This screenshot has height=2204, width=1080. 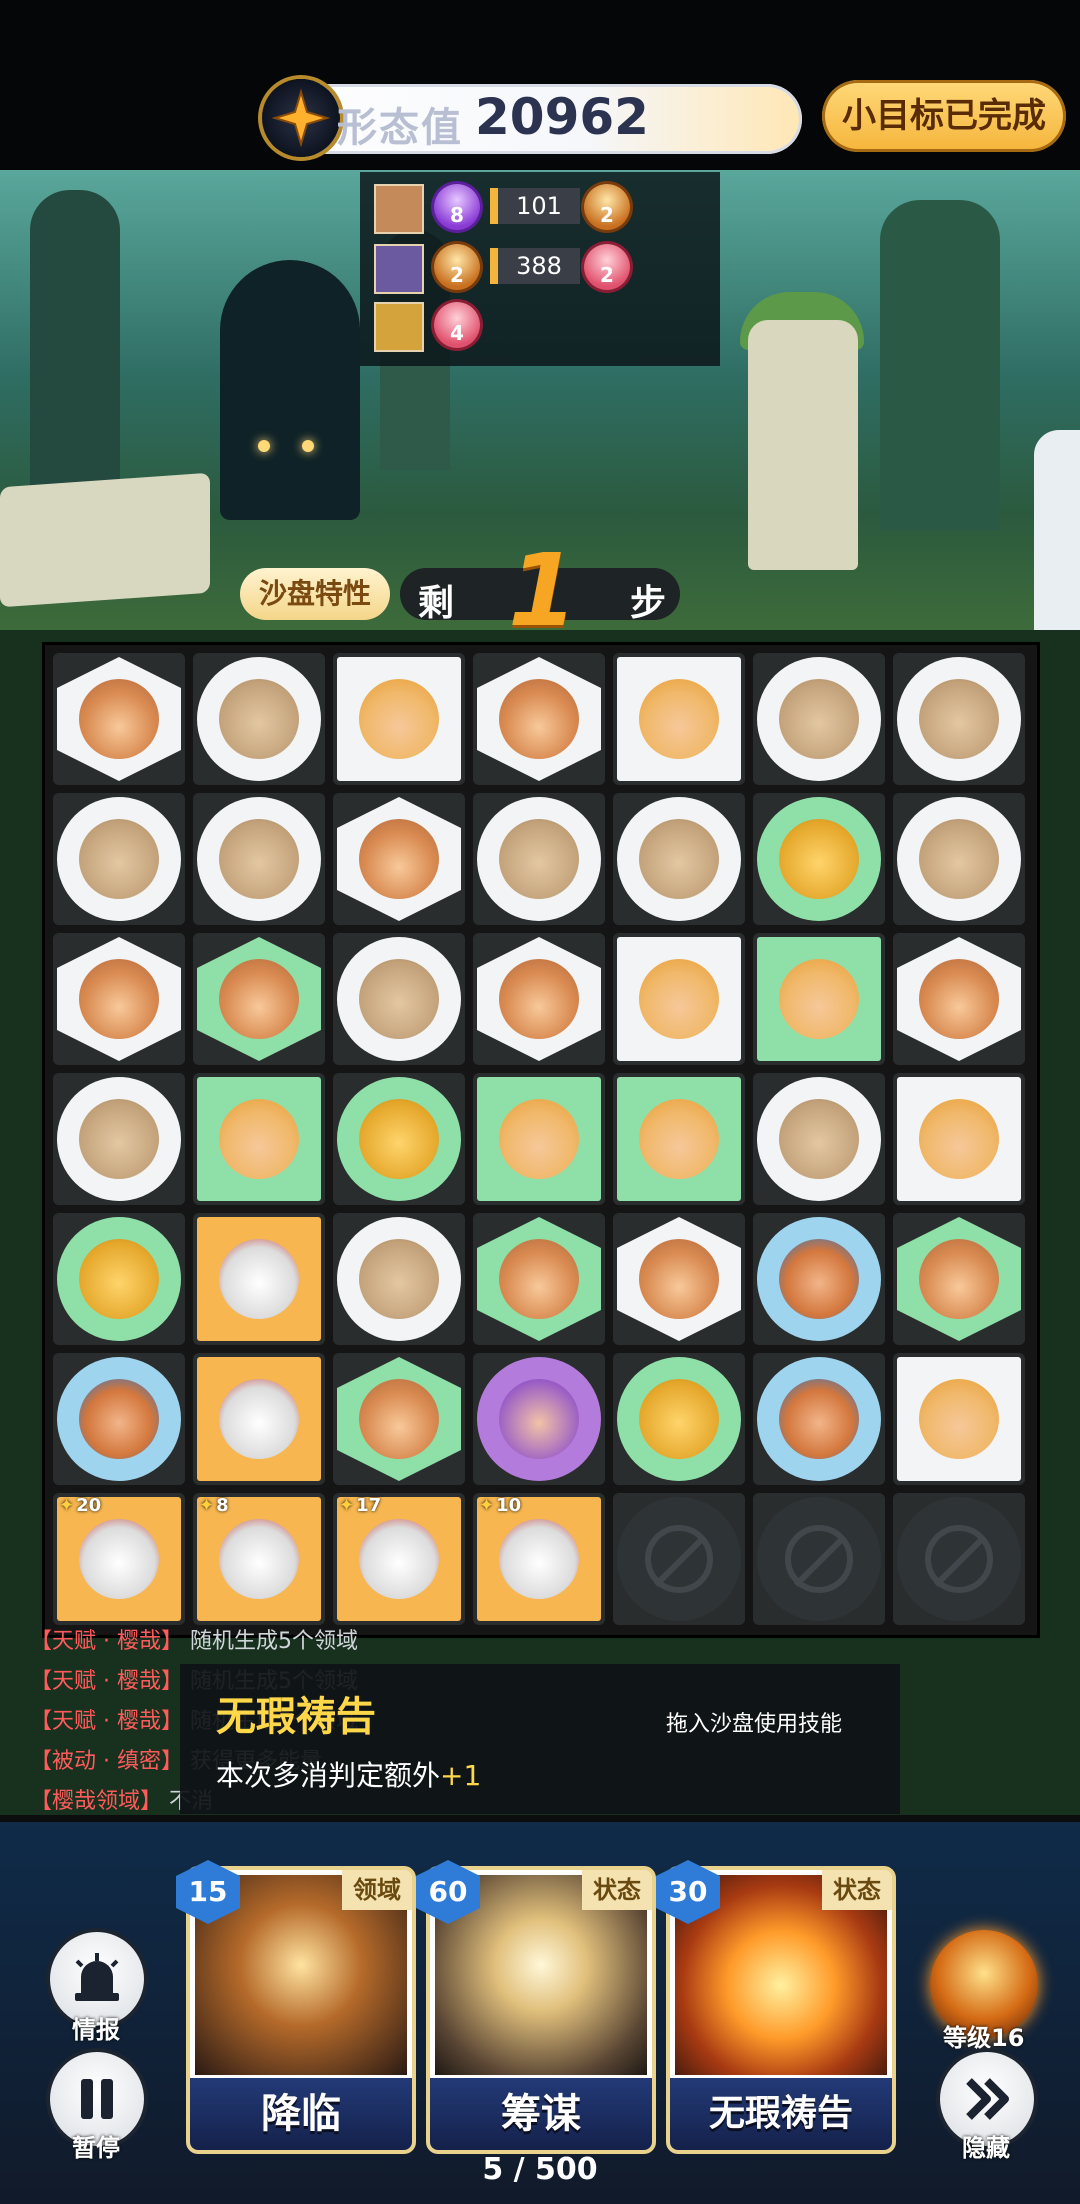 What do you see at coordinates (106, 1641) in the screenshot?
I see `log-tag: 【天赋 · 樱哉】` at bounding box center [106, 1641].